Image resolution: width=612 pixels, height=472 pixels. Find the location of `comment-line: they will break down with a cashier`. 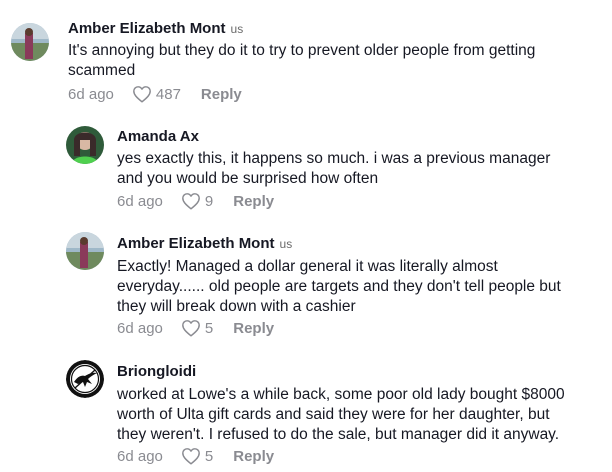

comment-line: they will break down with a cashier is located at coordinates (236, 306).